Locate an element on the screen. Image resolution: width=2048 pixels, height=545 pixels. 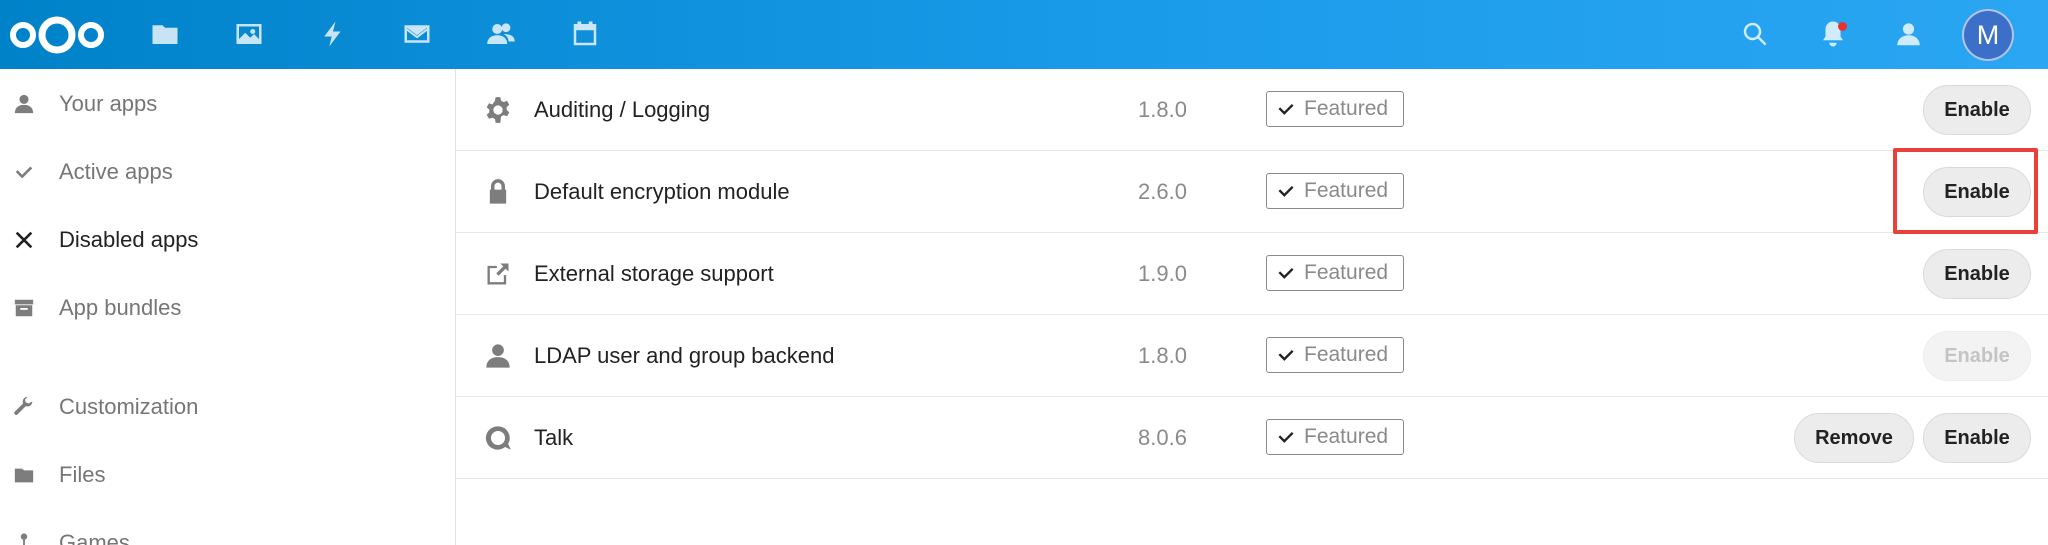
sidebar-item-label: Files is located at coordinates (82, 474).